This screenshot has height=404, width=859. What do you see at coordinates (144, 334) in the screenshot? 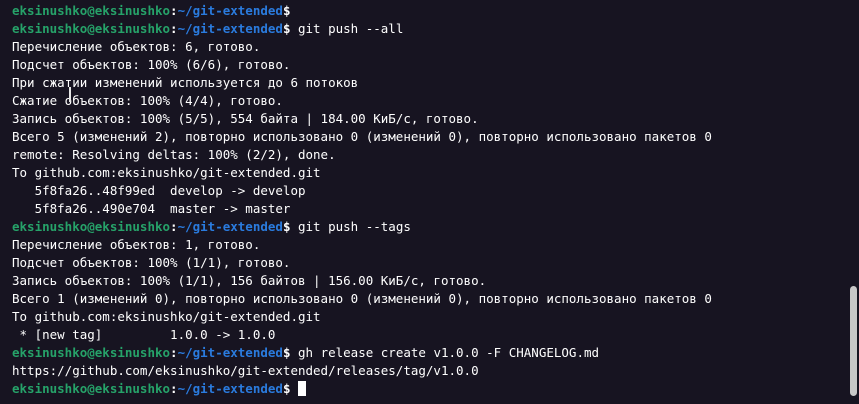
I see `output-line: * [new tag] 1.0.0 -> 1.0.0` at bounding box center [144, 334].